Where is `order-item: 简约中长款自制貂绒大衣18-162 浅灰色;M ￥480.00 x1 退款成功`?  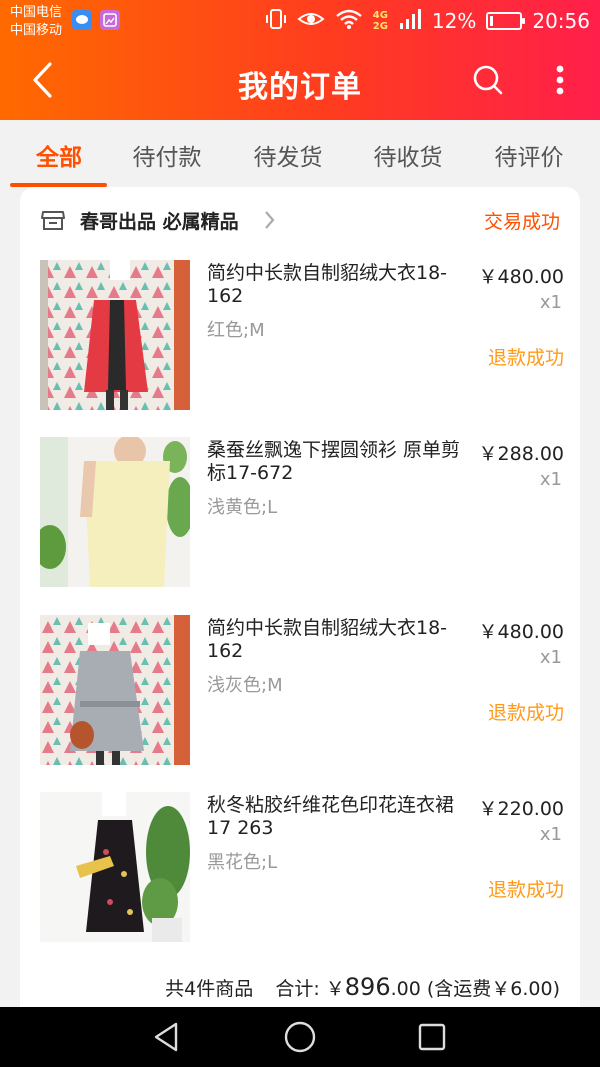 order-item: 简约中长款自制貂绒大衣18-162 浅灰色;M ￥480.00 x1 退款成功 is located at coordinates (300, 690).